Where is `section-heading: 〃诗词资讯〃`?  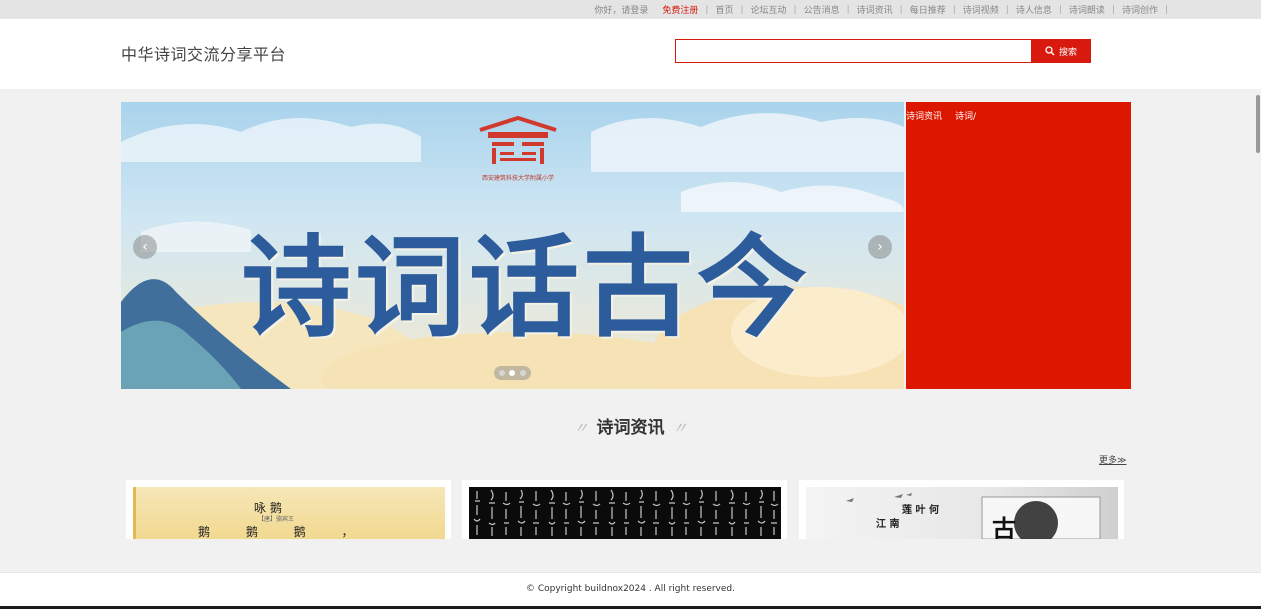 section-heading: 〃诗词资讯〃 is located at coordinates (630, 425).